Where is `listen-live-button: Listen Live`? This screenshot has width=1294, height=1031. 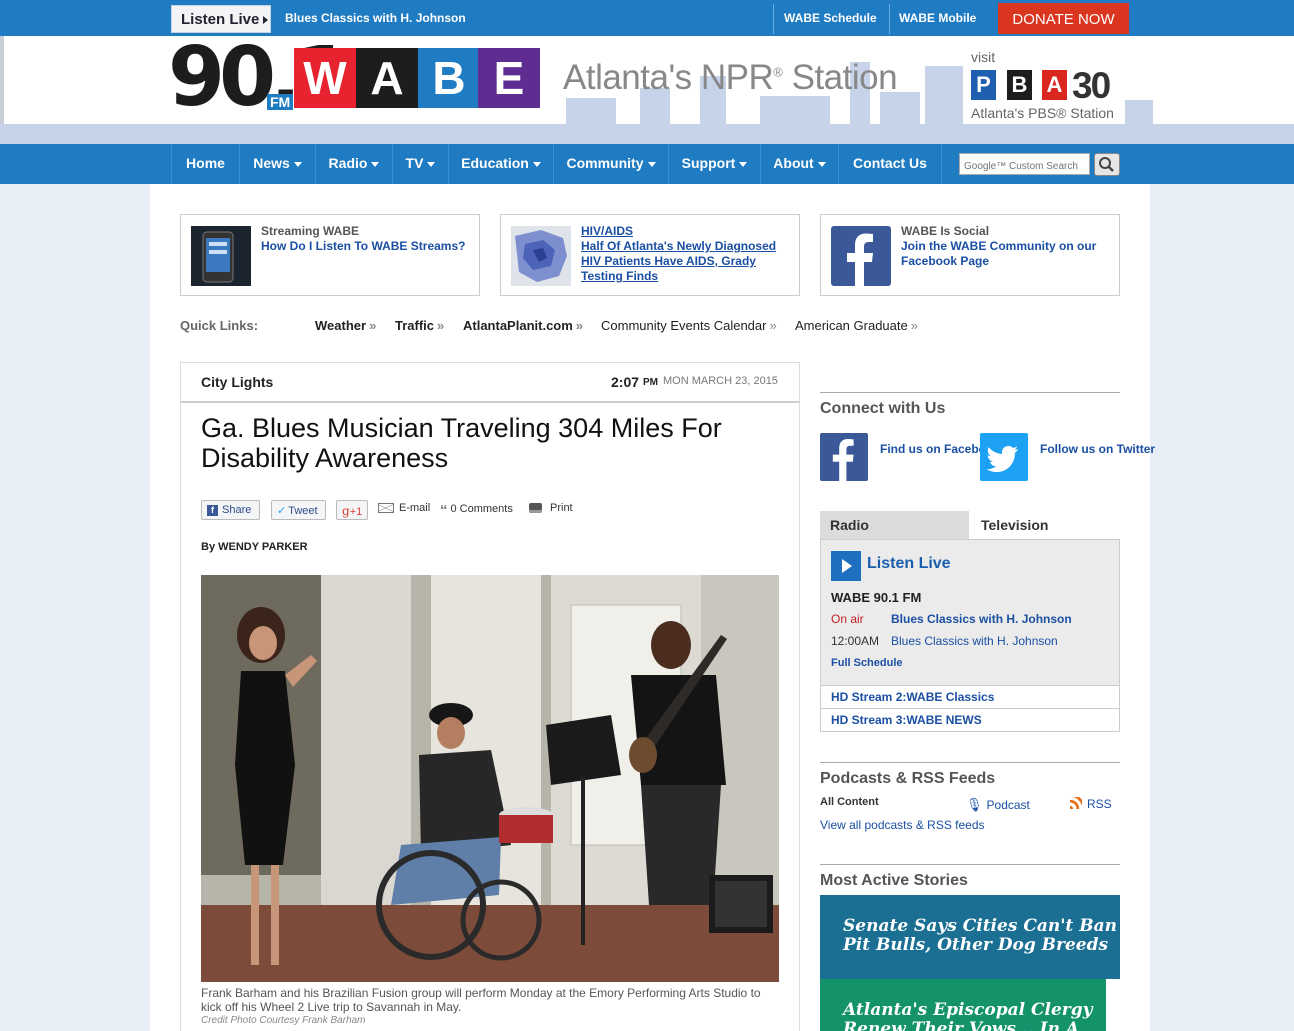
listen-live-button: Listen Live is located at coordinates (221, 19).